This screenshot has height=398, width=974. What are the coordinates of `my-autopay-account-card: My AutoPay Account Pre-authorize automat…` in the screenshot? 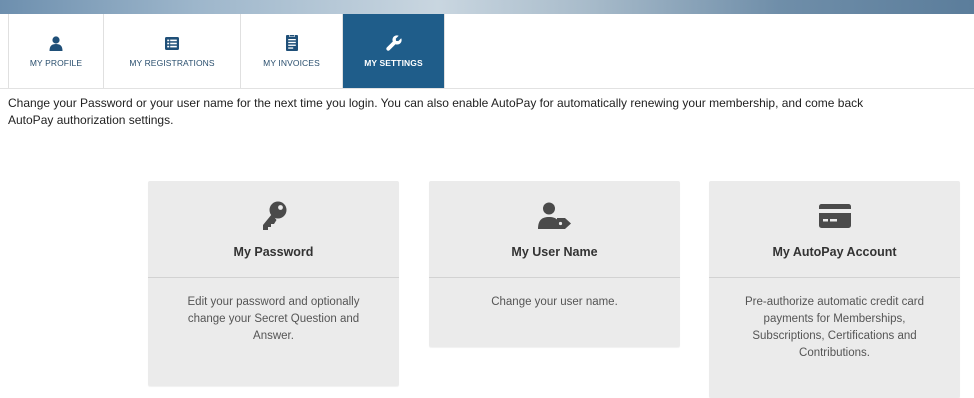 It's located at (834, 289).